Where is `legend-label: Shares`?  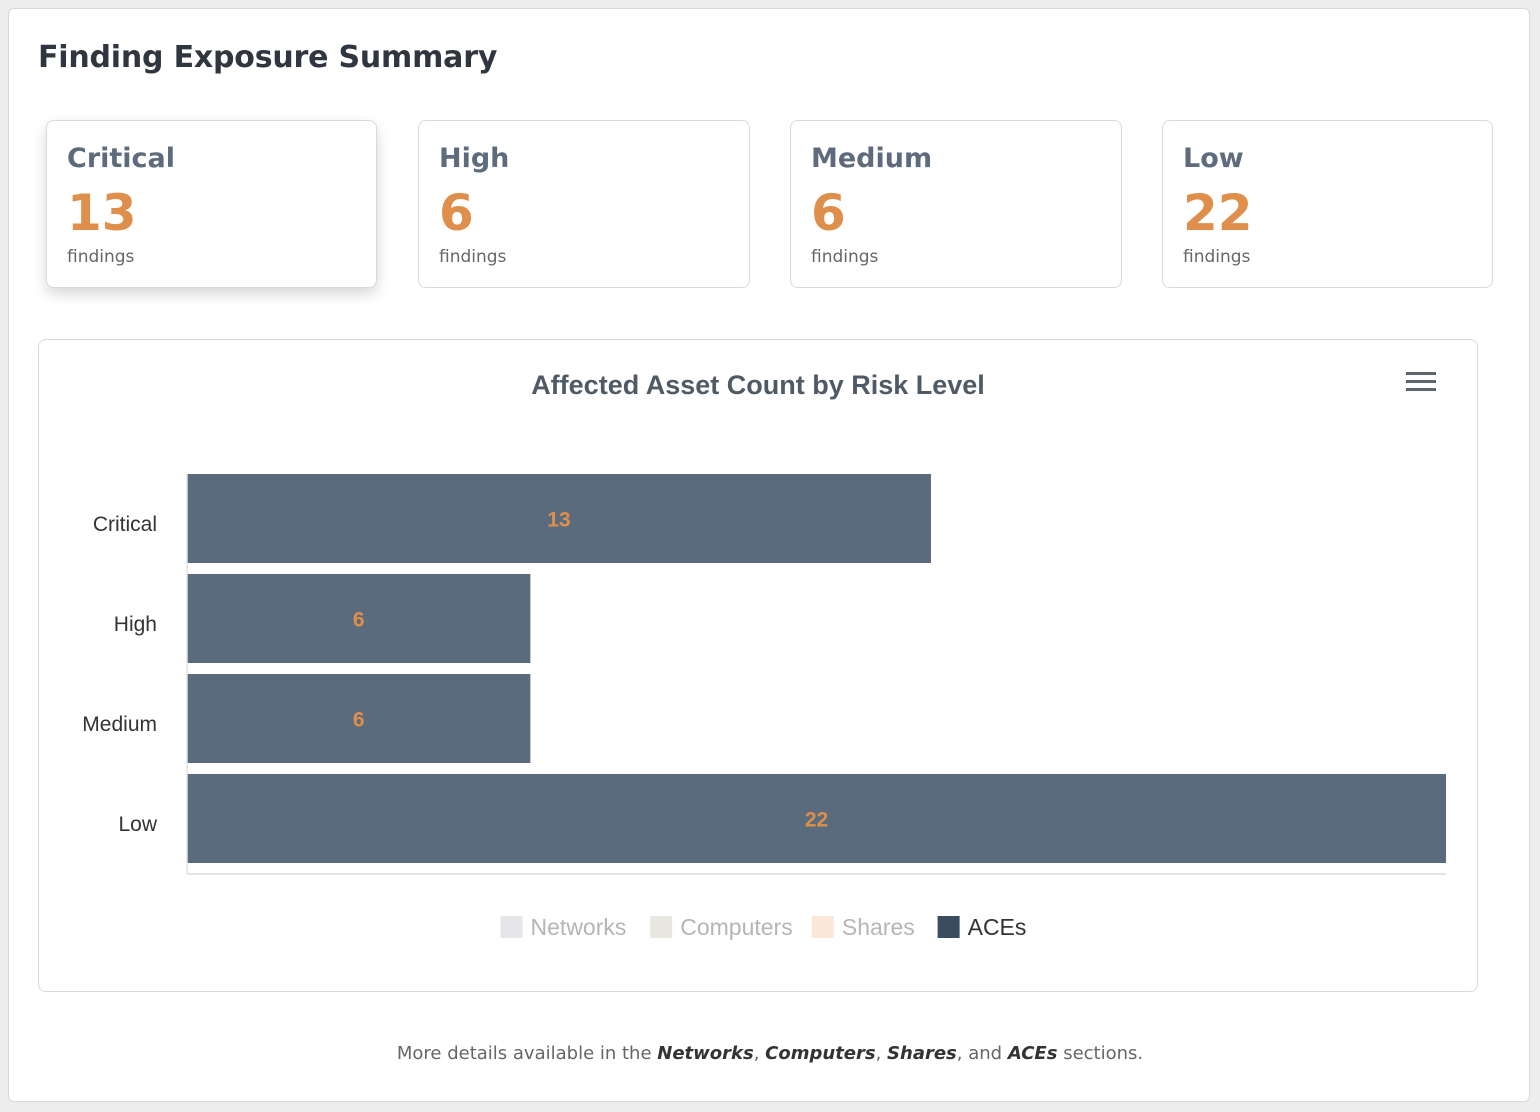 legend-label: Shares is located at coordinates (878, 927).